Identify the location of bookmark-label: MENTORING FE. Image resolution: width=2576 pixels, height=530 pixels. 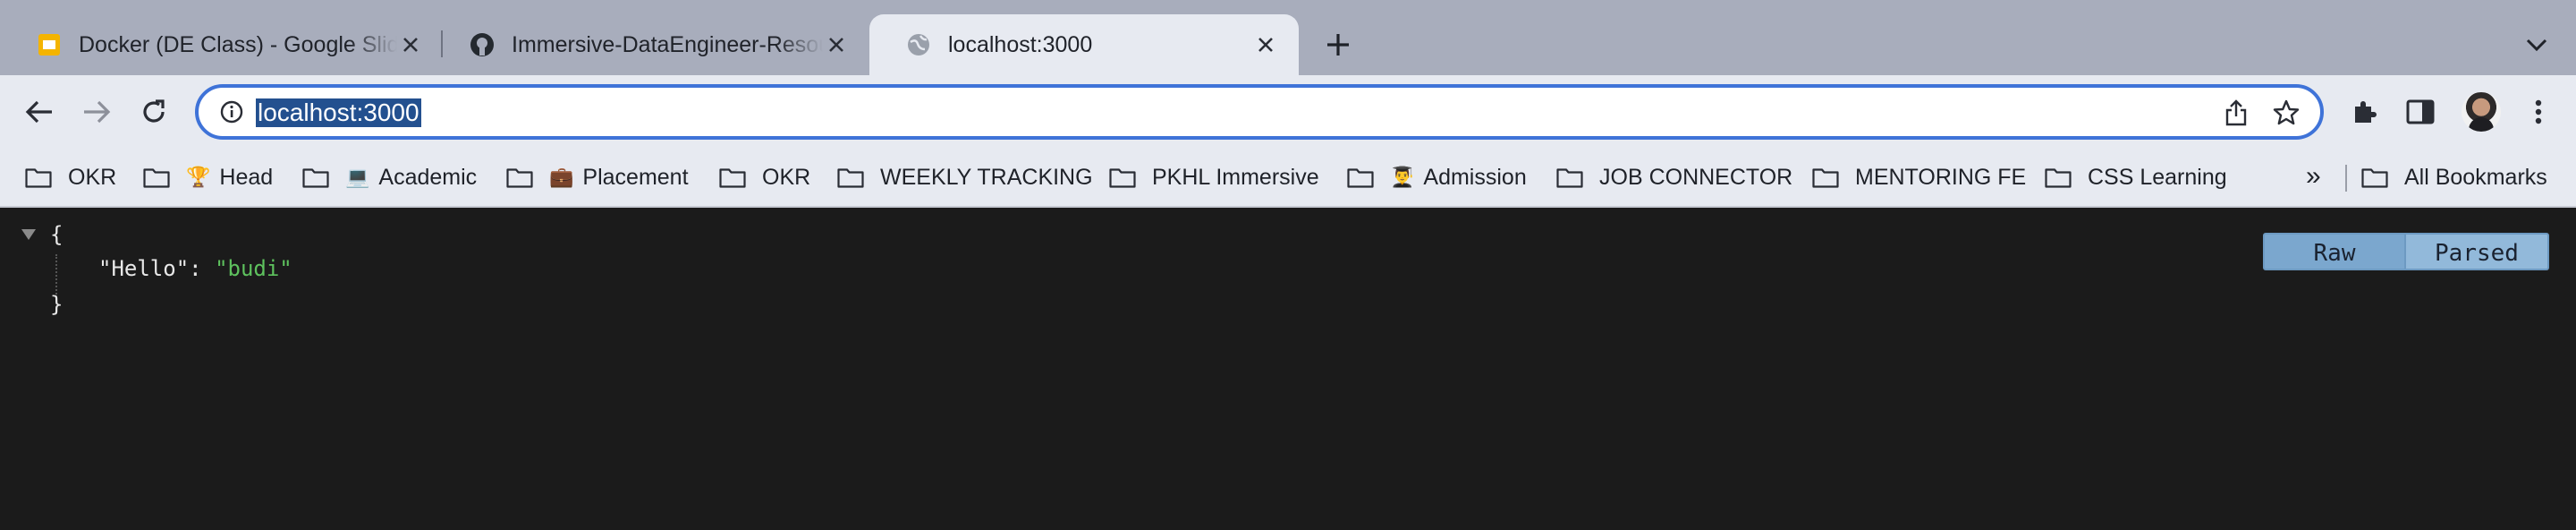
(1941, 177).